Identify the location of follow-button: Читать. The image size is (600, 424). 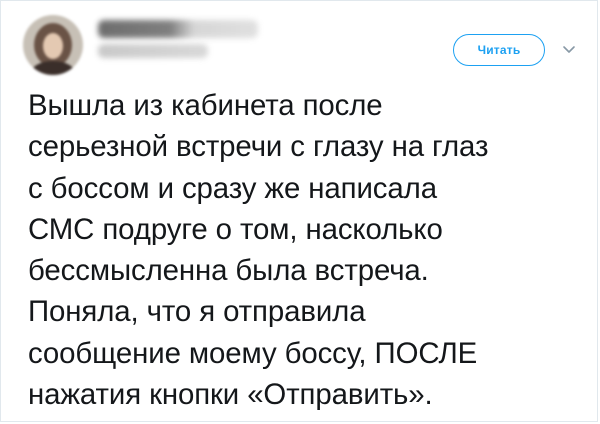
(499, 50).